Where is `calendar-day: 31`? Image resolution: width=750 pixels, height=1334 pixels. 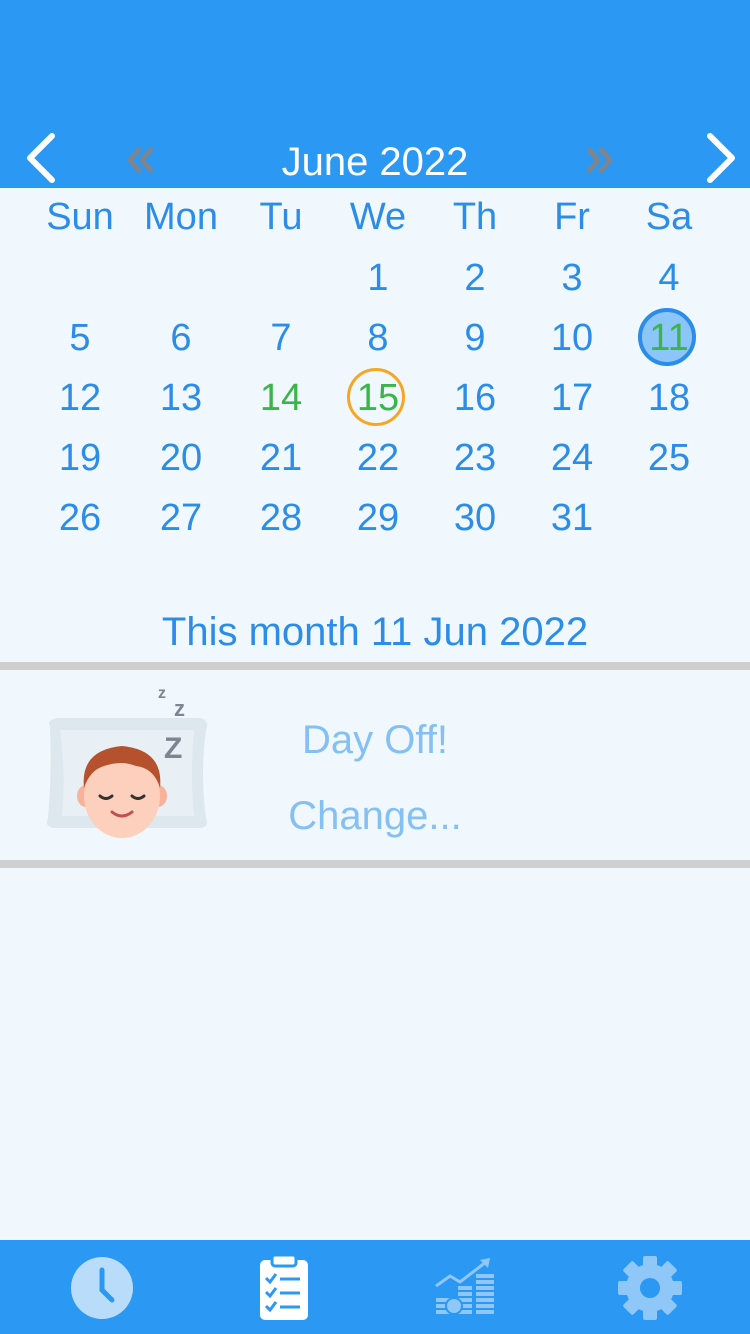
calendar-day: 31 is located at coordinates (572, 520).